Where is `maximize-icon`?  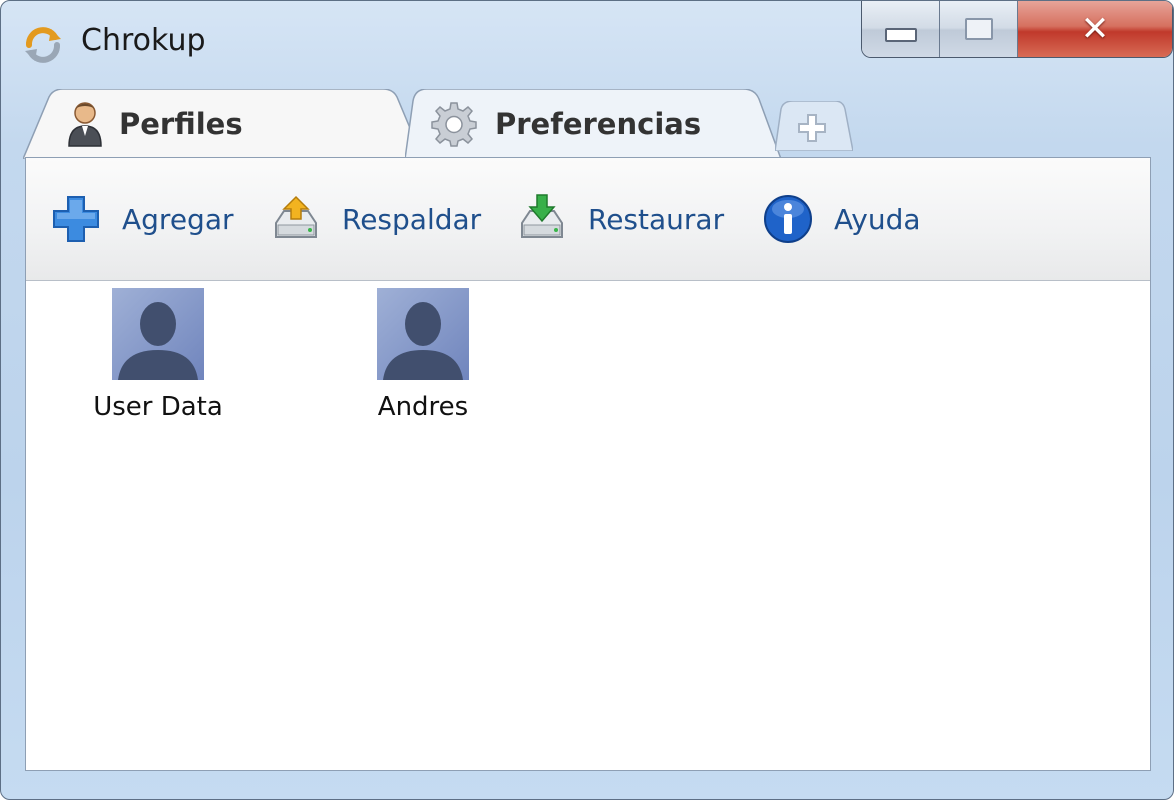 maximize-icon is located at coordinates (978, 29).